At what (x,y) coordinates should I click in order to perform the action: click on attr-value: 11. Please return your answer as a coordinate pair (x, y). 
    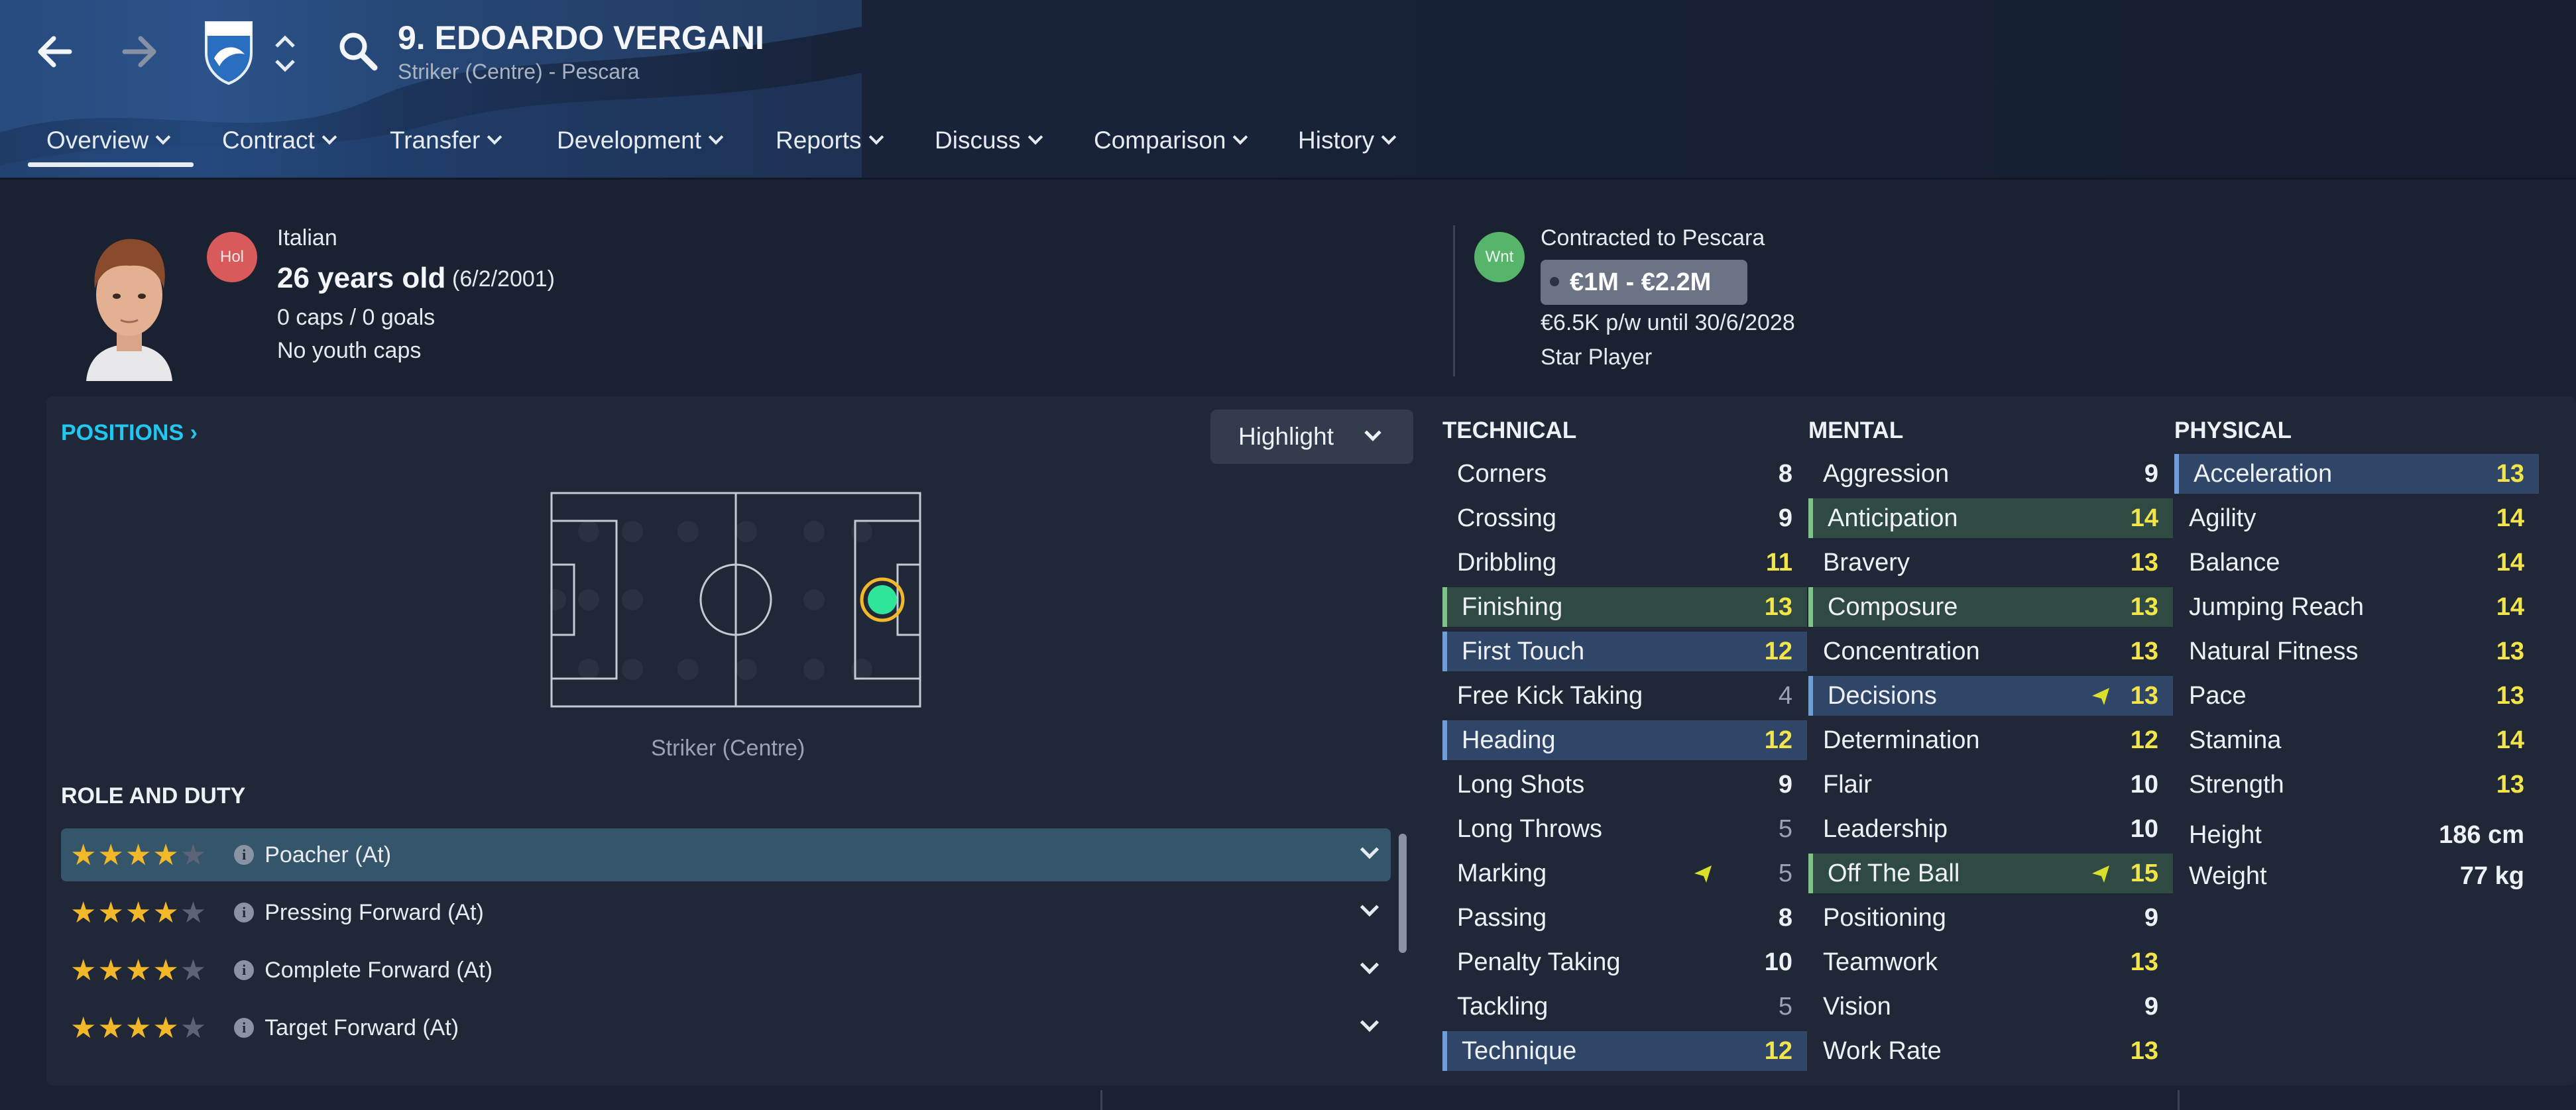
    Looking at the image, I should click on (1779, 562).